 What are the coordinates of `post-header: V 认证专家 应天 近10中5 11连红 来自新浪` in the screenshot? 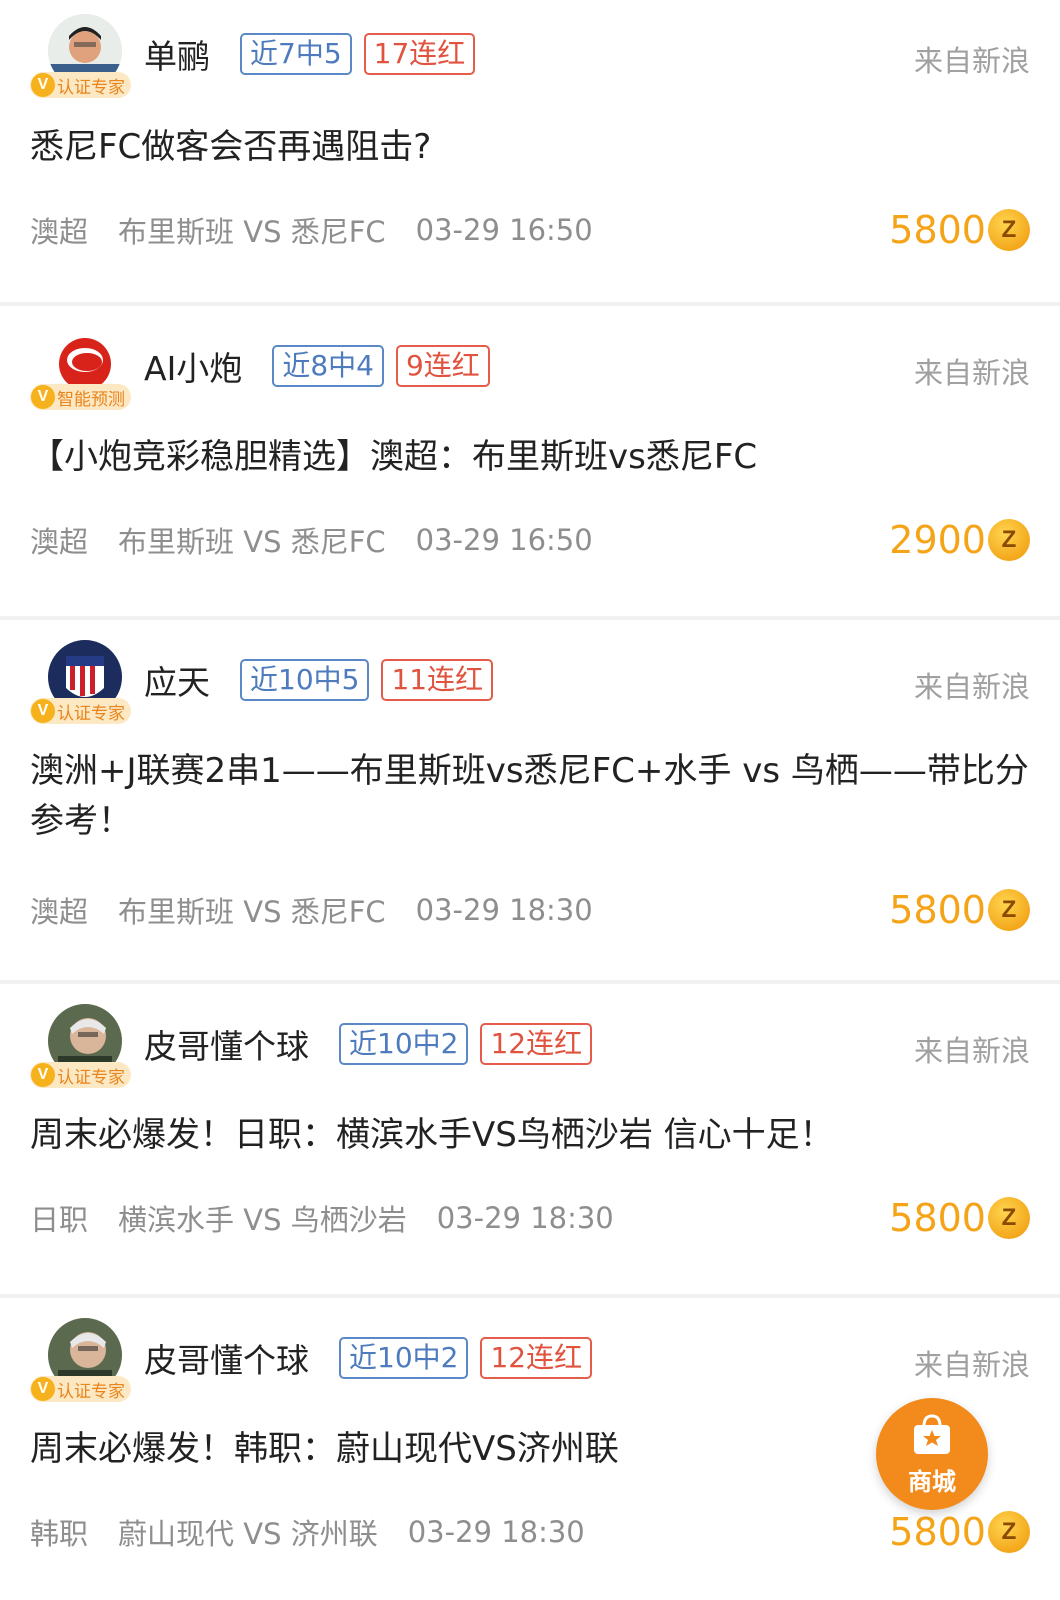 It's located at (530, 672).